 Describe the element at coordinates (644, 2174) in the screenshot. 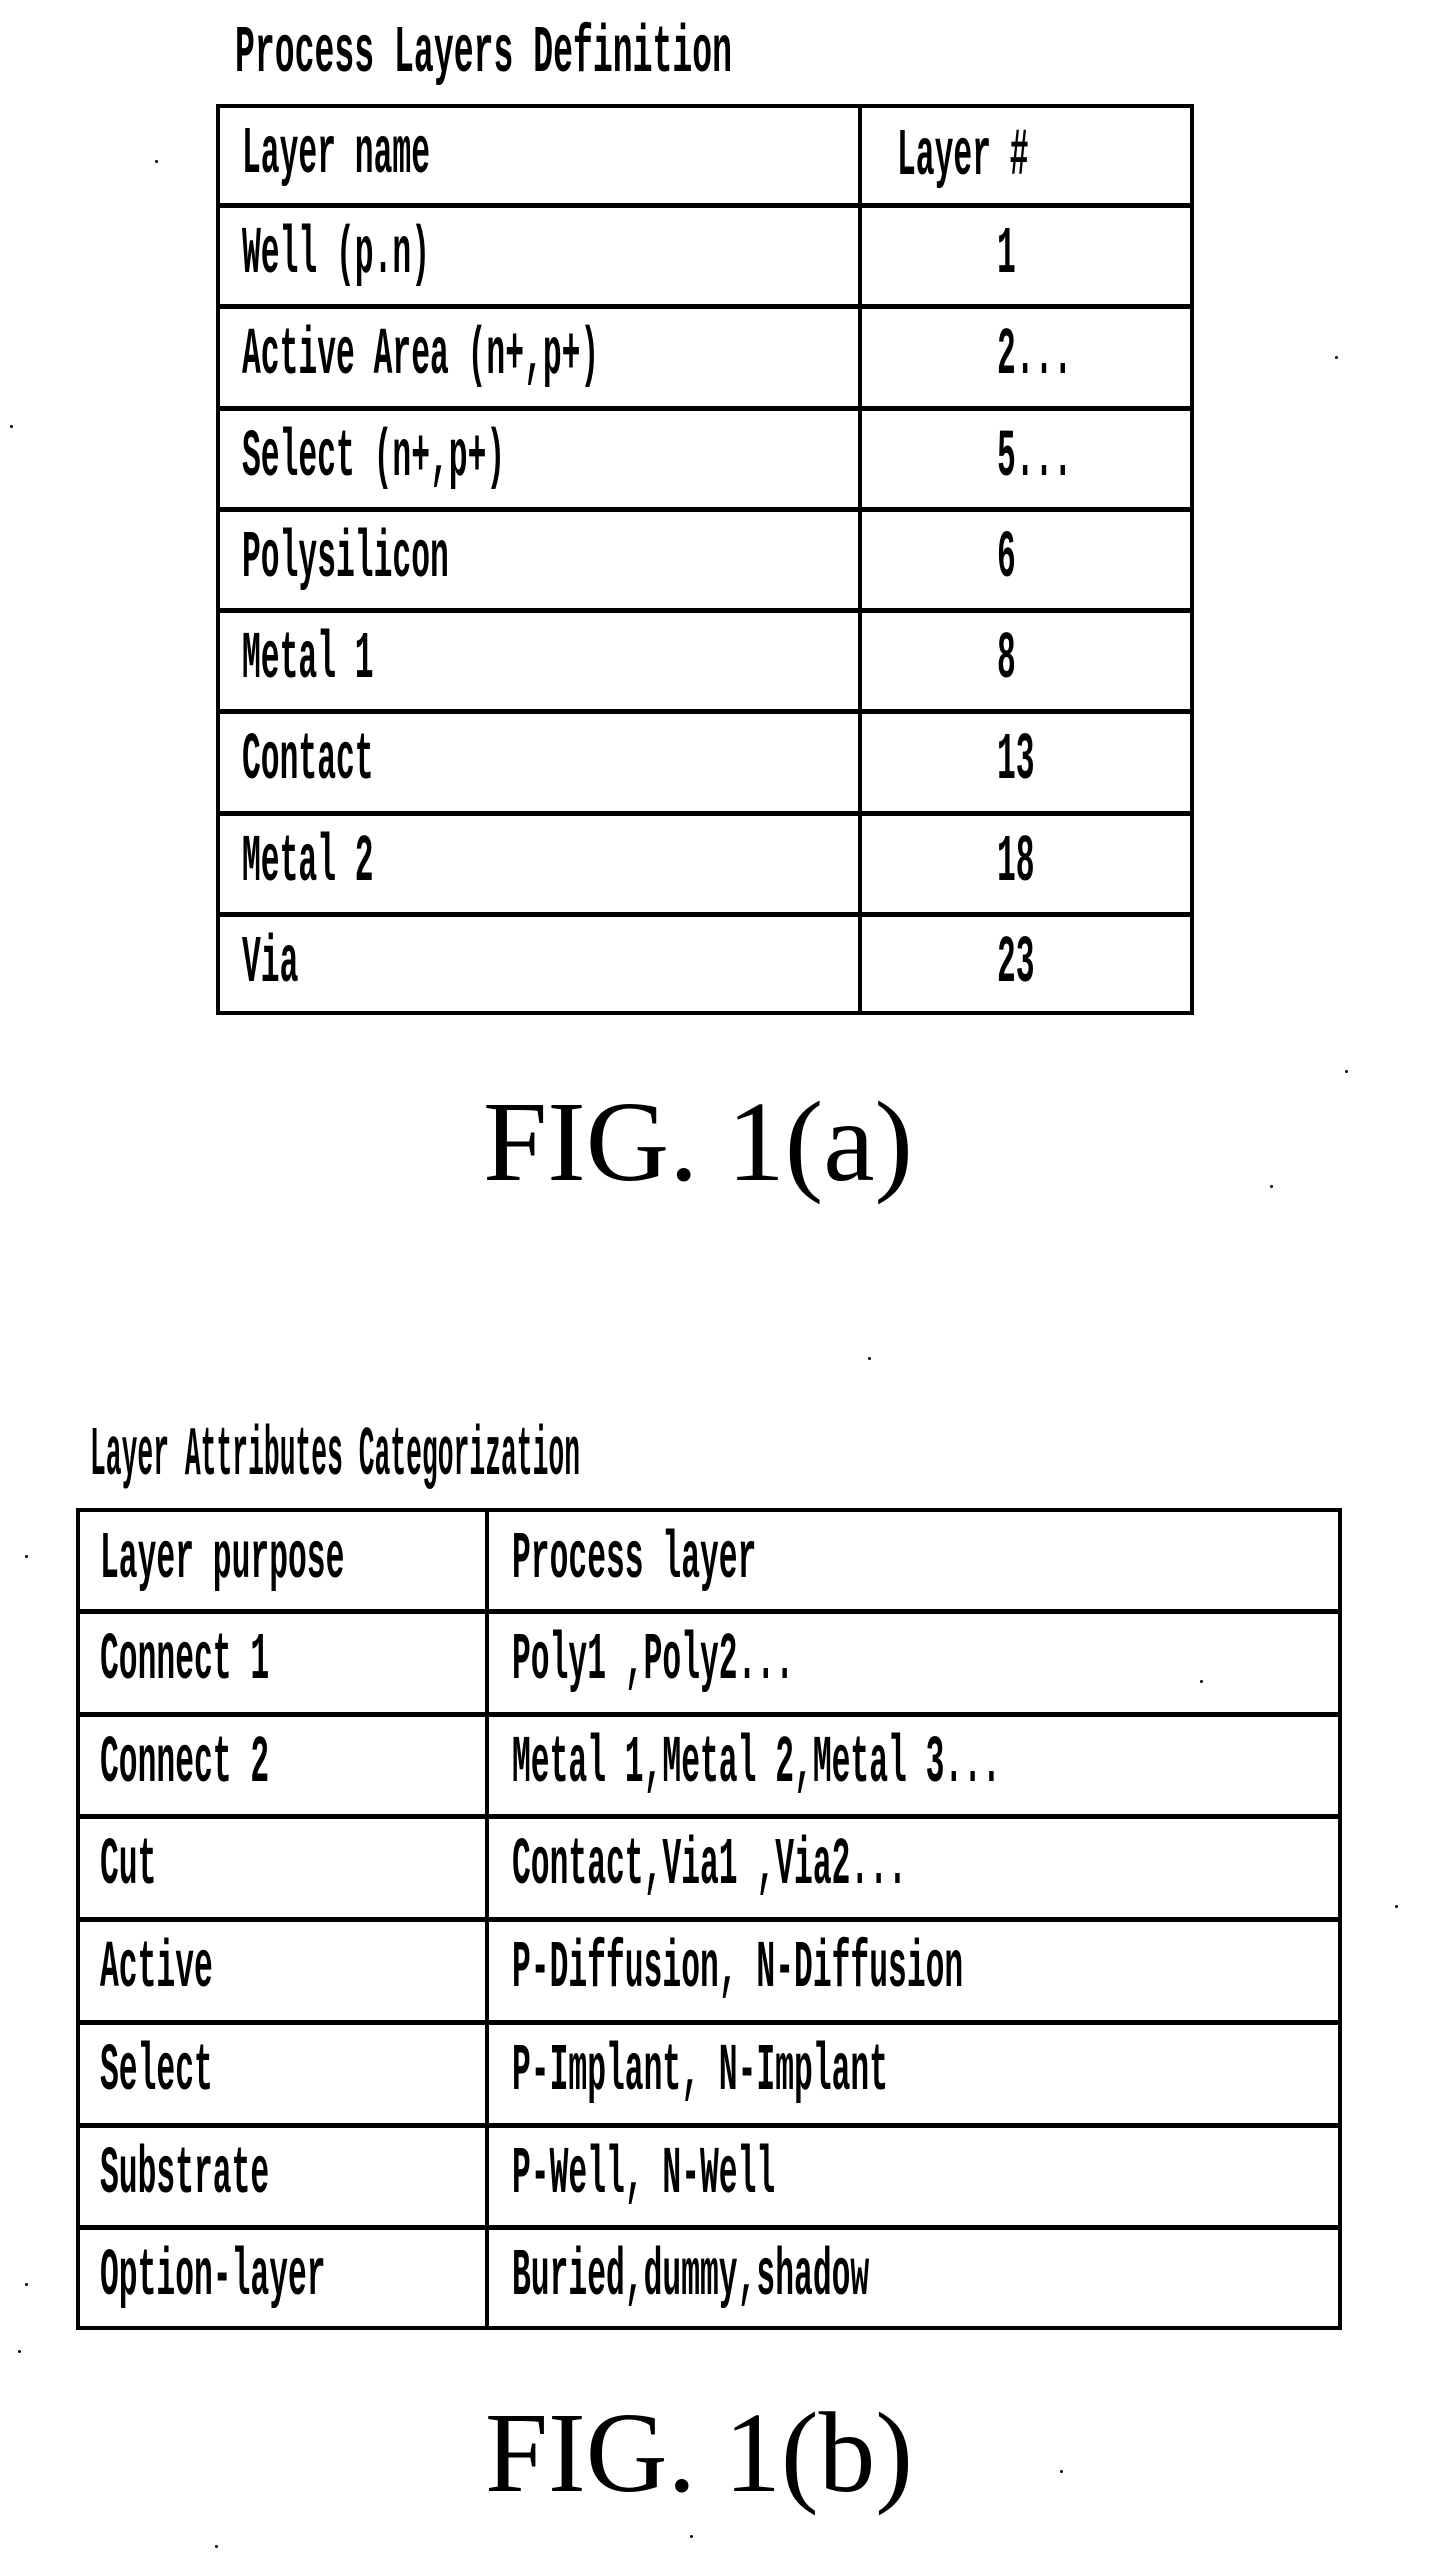

I see `process-layer-cell: P-Well, N-Well` at that location.